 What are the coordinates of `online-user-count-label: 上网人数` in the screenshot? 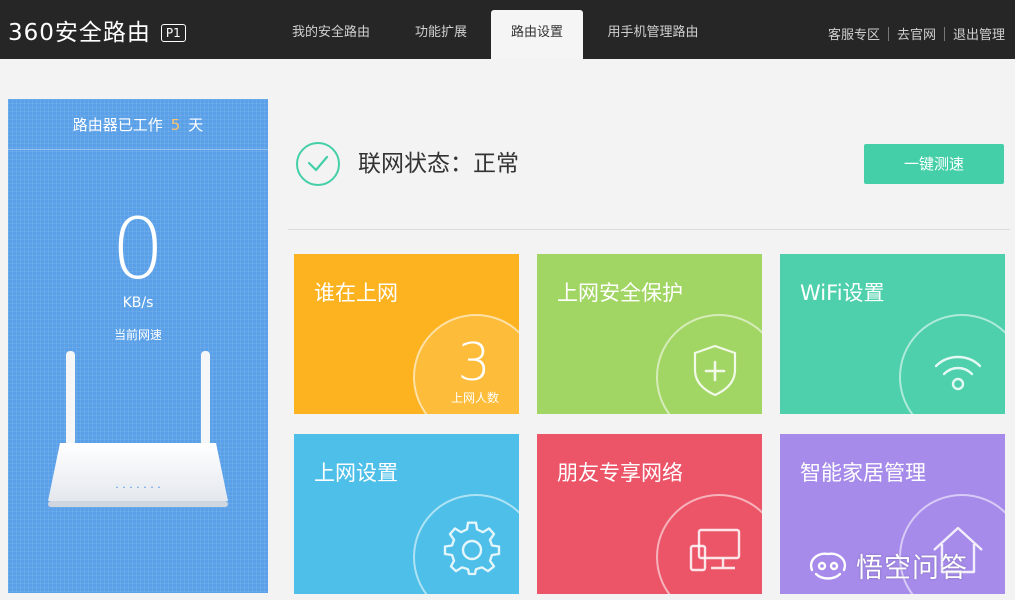 It's located at (474, 398).